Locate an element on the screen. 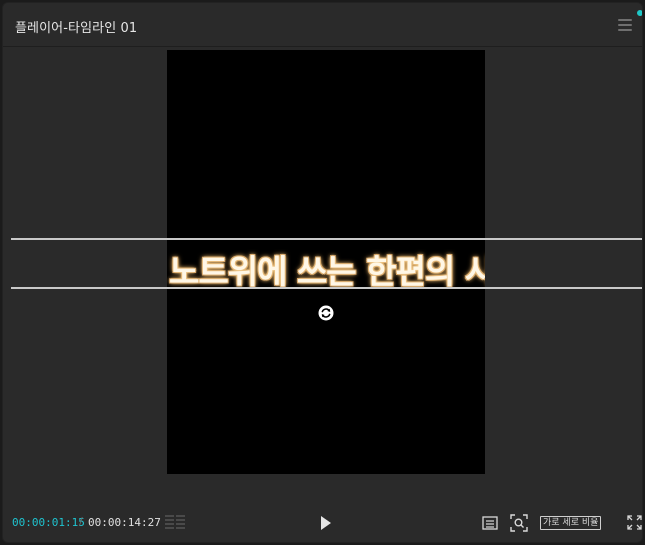 This screenshot has height=545, width=645. current-timecode: 00:00:01:15 is located at coordinates (48, 522).